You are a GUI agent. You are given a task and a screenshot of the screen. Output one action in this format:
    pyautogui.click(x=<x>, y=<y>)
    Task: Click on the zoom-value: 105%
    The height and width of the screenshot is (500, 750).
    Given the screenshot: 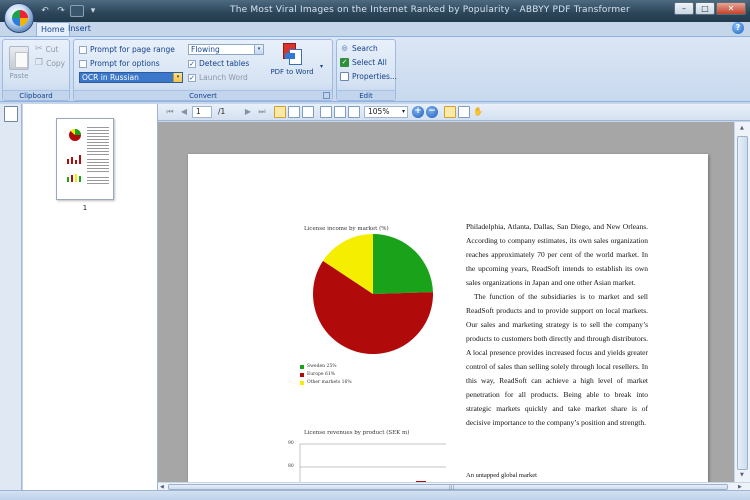 What is the action you would take?
    pyautogui.click(x=379, y=111)
    